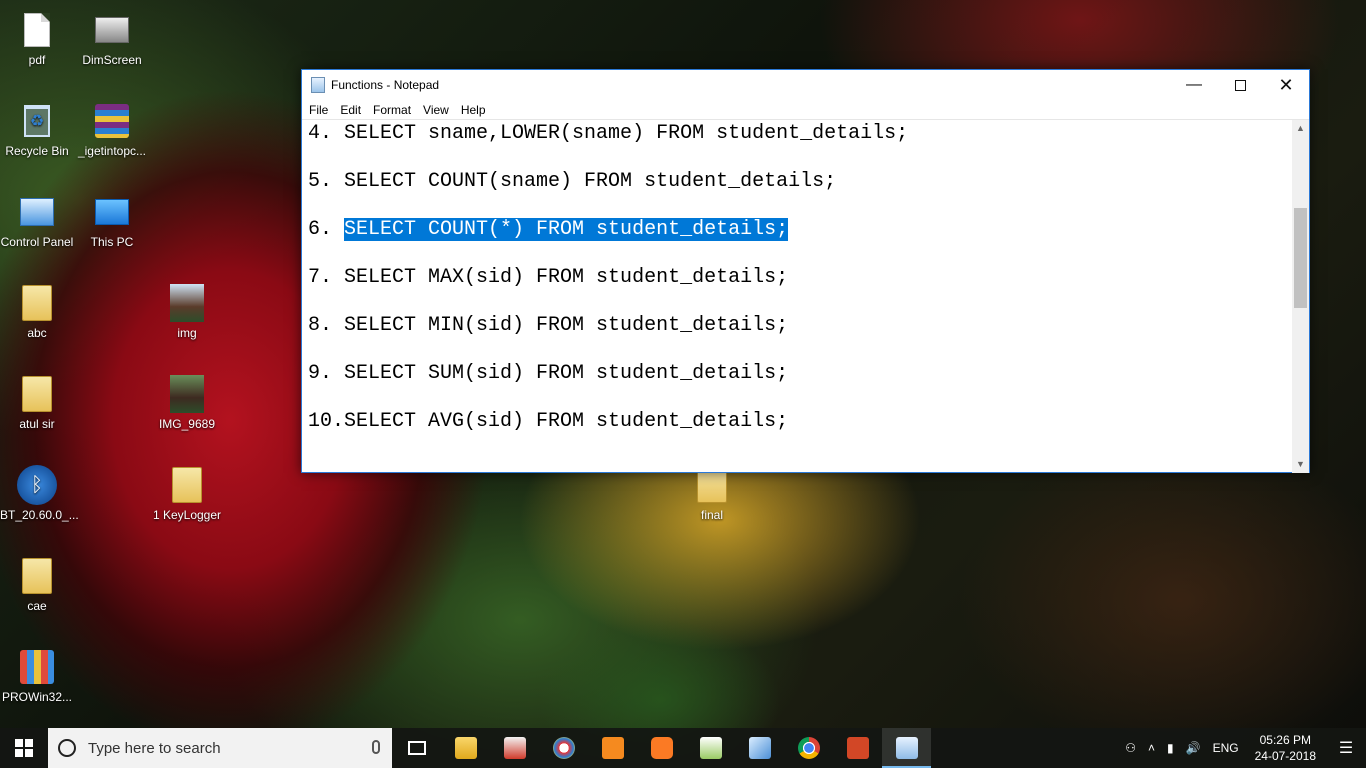 The image size is (1366, 768). Describe the element at coordinates (473, 110) in the screenshot. I see `menu-help: Help` at that location.